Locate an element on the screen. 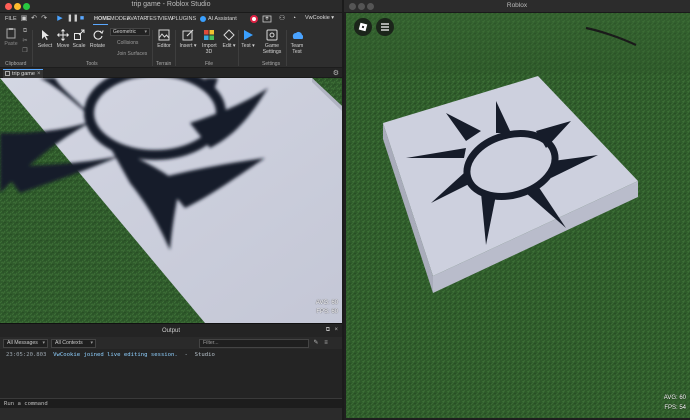 This screenshot has width=690, height=420. edit-label: Edit ▾ is located at coordinates (229, 46).